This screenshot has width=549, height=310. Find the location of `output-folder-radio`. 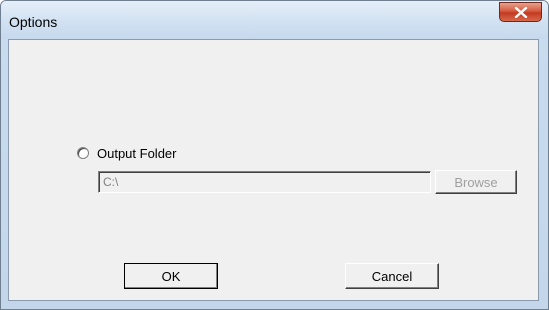

output-folder-radio is located at coordinates (83, 153).